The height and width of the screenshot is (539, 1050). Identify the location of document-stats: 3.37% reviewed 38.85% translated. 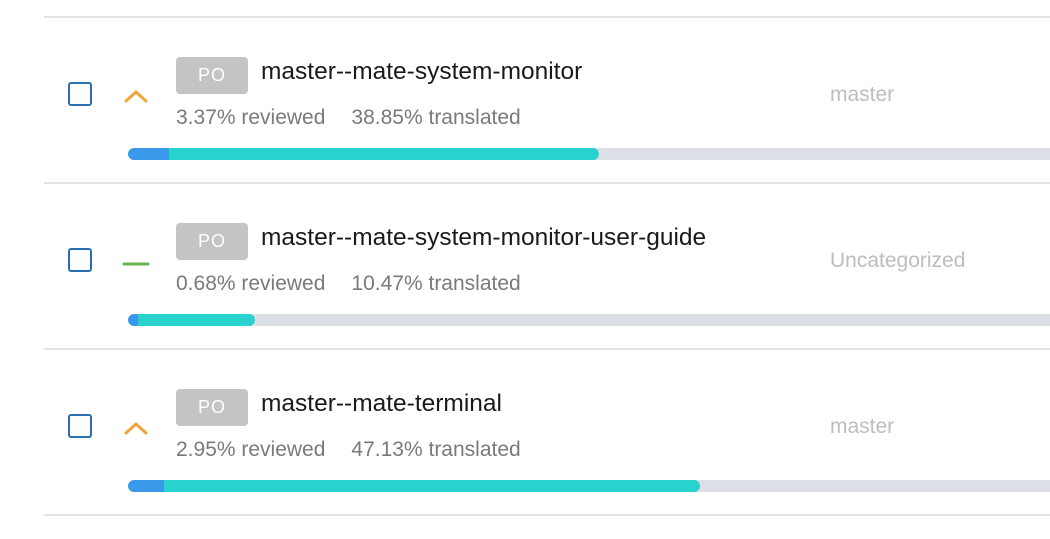
(348, 118).